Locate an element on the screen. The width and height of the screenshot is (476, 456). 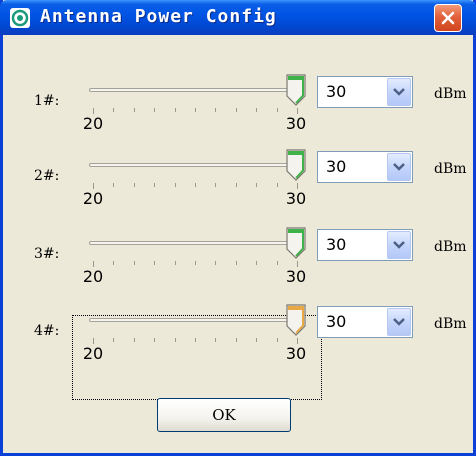
close-button is located at coordinates (448, 18).